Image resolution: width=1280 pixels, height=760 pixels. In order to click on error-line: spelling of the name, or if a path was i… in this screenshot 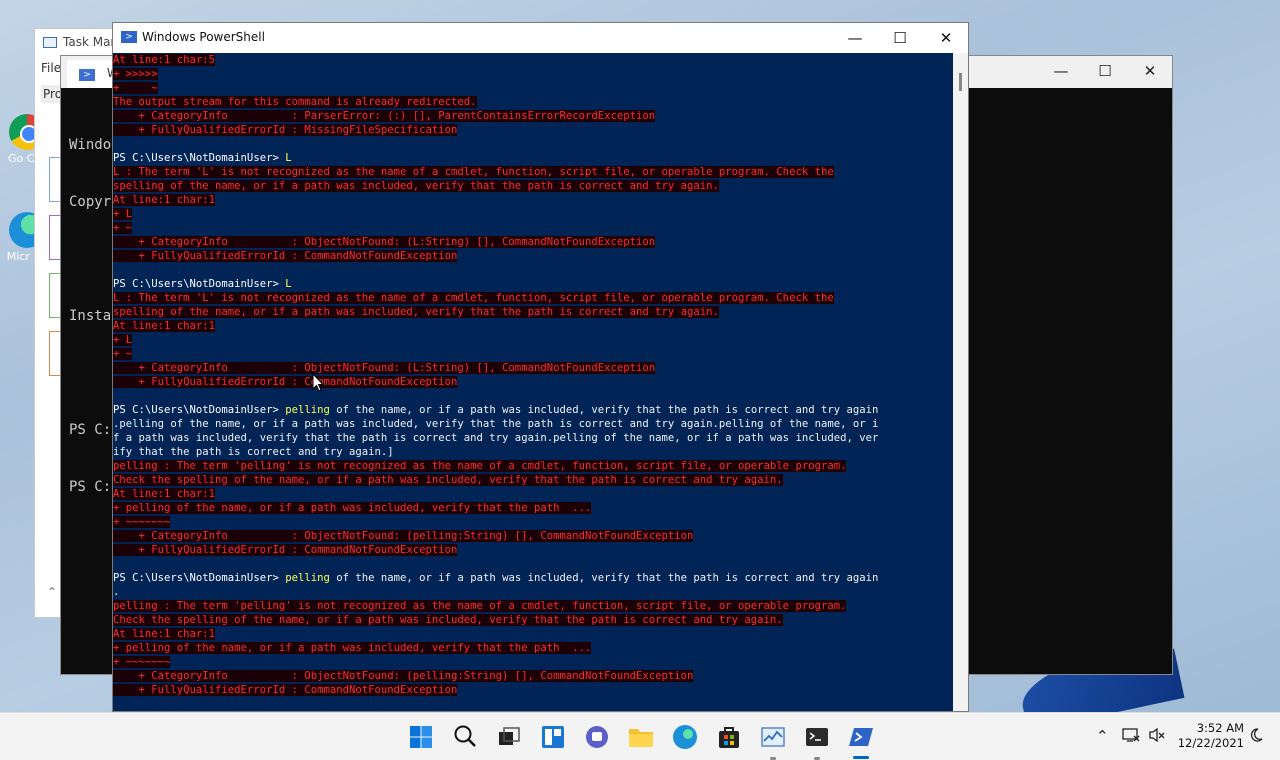, I will do `click(533, 186)`.